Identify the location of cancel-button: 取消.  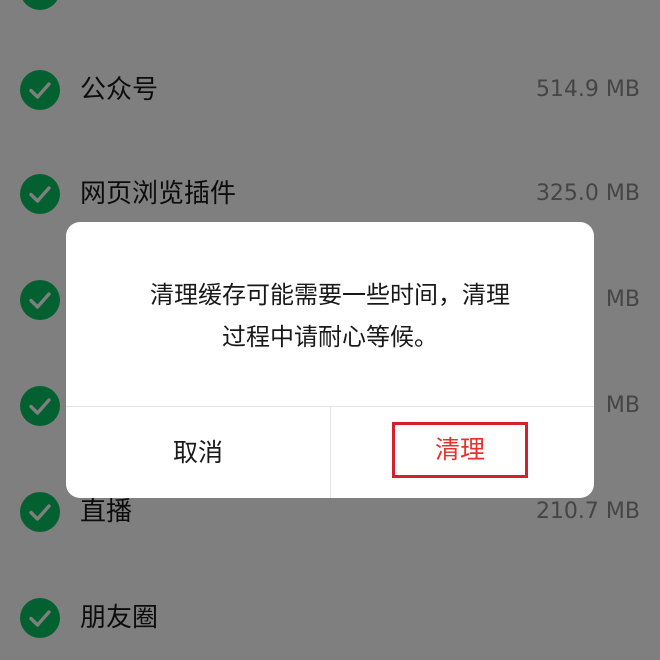
(198, 452).